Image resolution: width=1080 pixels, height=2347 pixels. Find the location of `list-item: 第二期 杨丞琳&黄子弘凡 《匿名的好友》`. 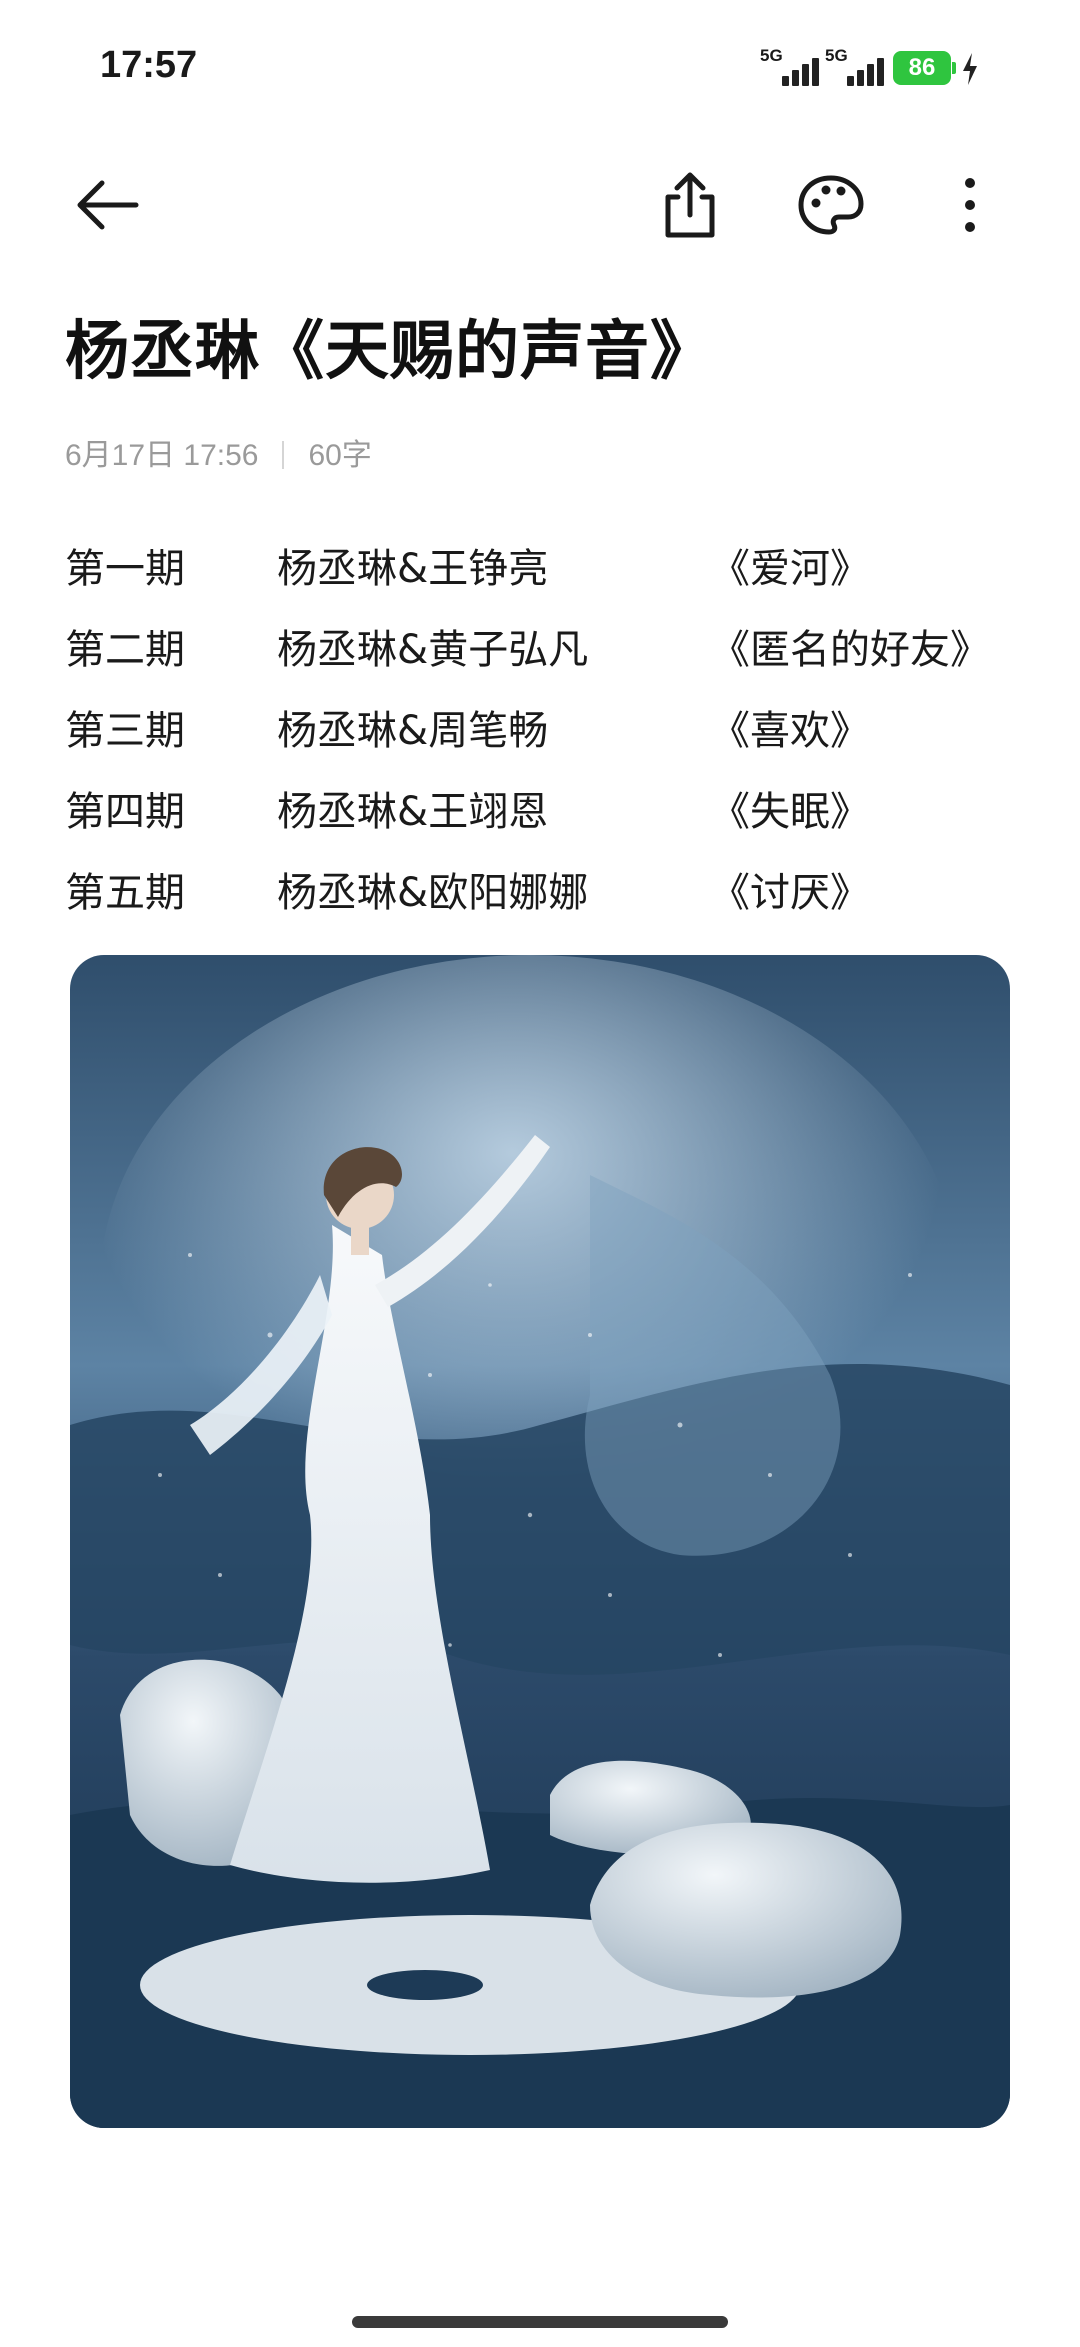

list-item: 第二期 杨丞琳&黄子弘凡 《匿名的好友》 is located at coordinates (560, 657).